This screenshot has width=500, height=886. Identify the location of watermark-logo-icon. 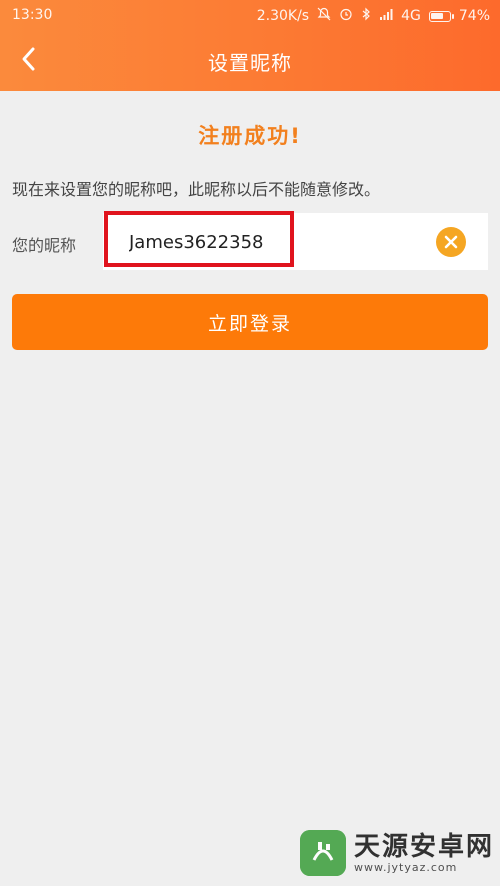
(323, 853).